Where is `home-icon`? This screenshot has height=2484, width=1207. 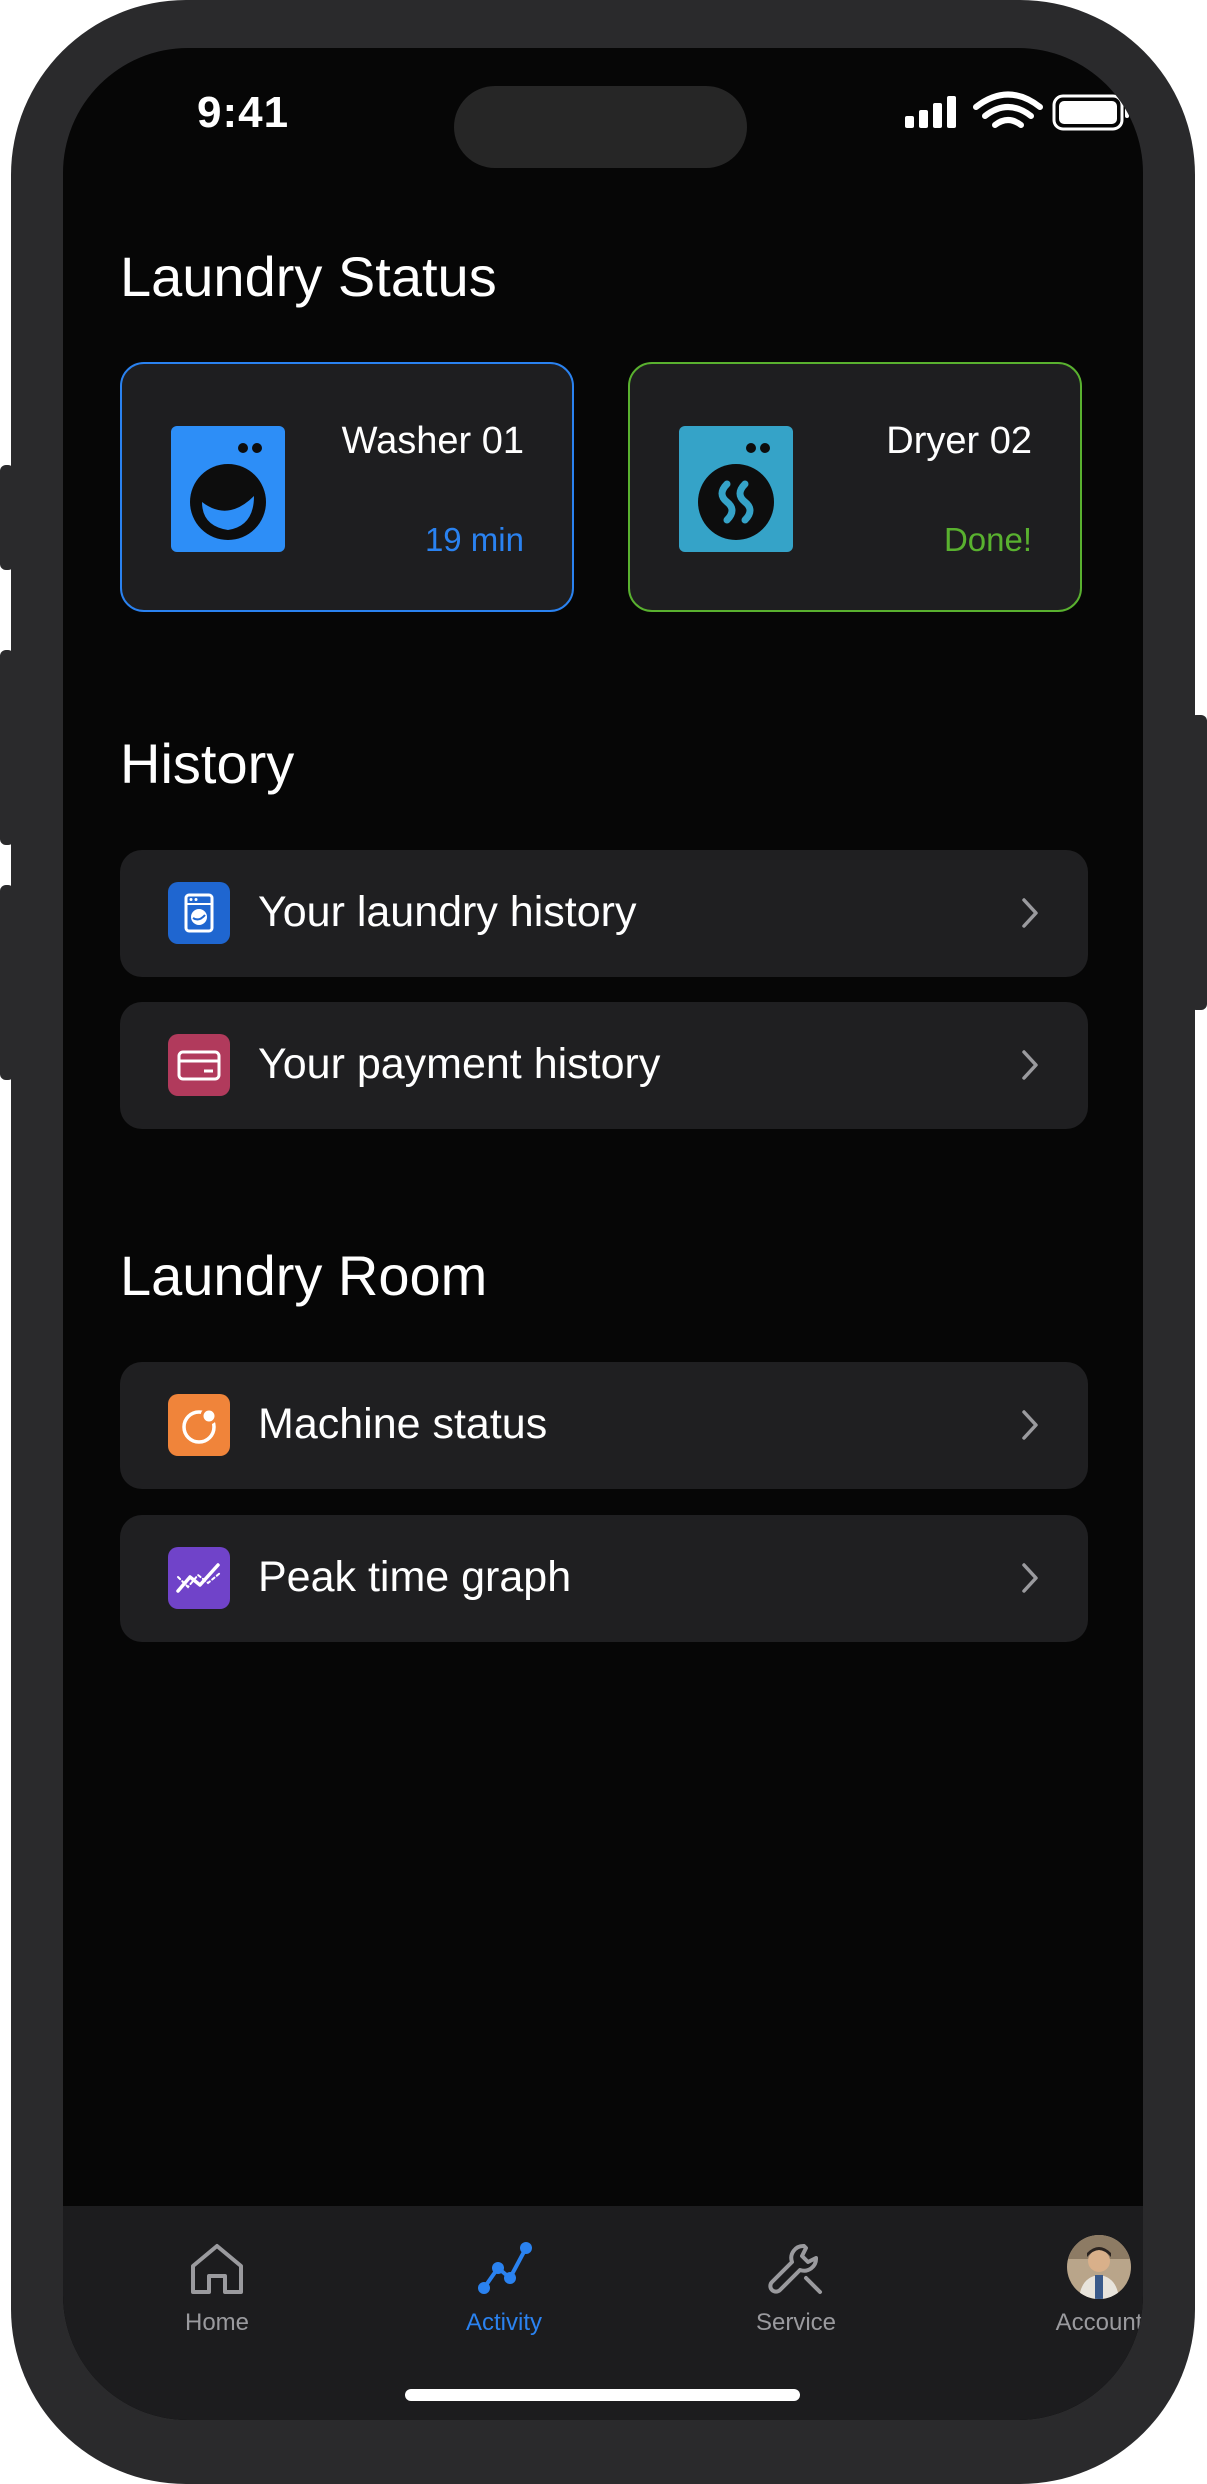 home-icon is located at coordinates (217, 2269).